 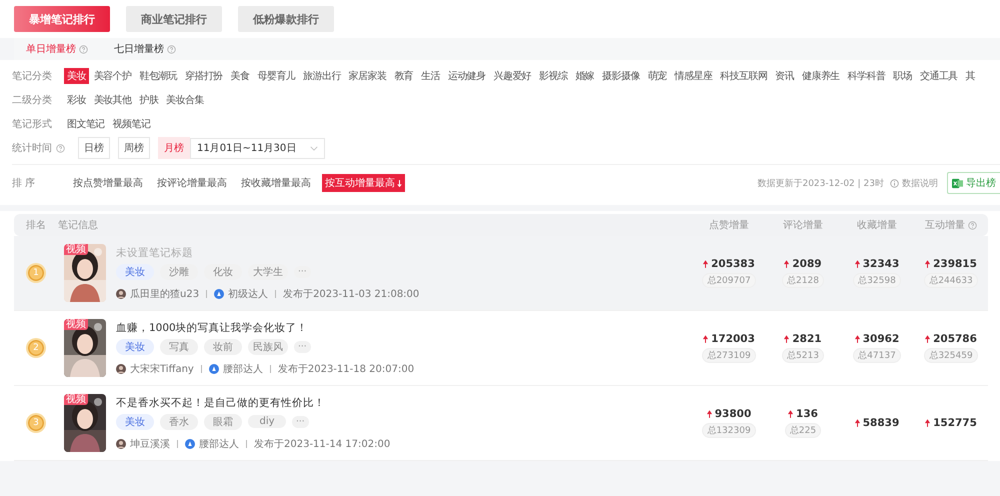 I want to click on period-button: 日榜, so click(x=94, y=148).